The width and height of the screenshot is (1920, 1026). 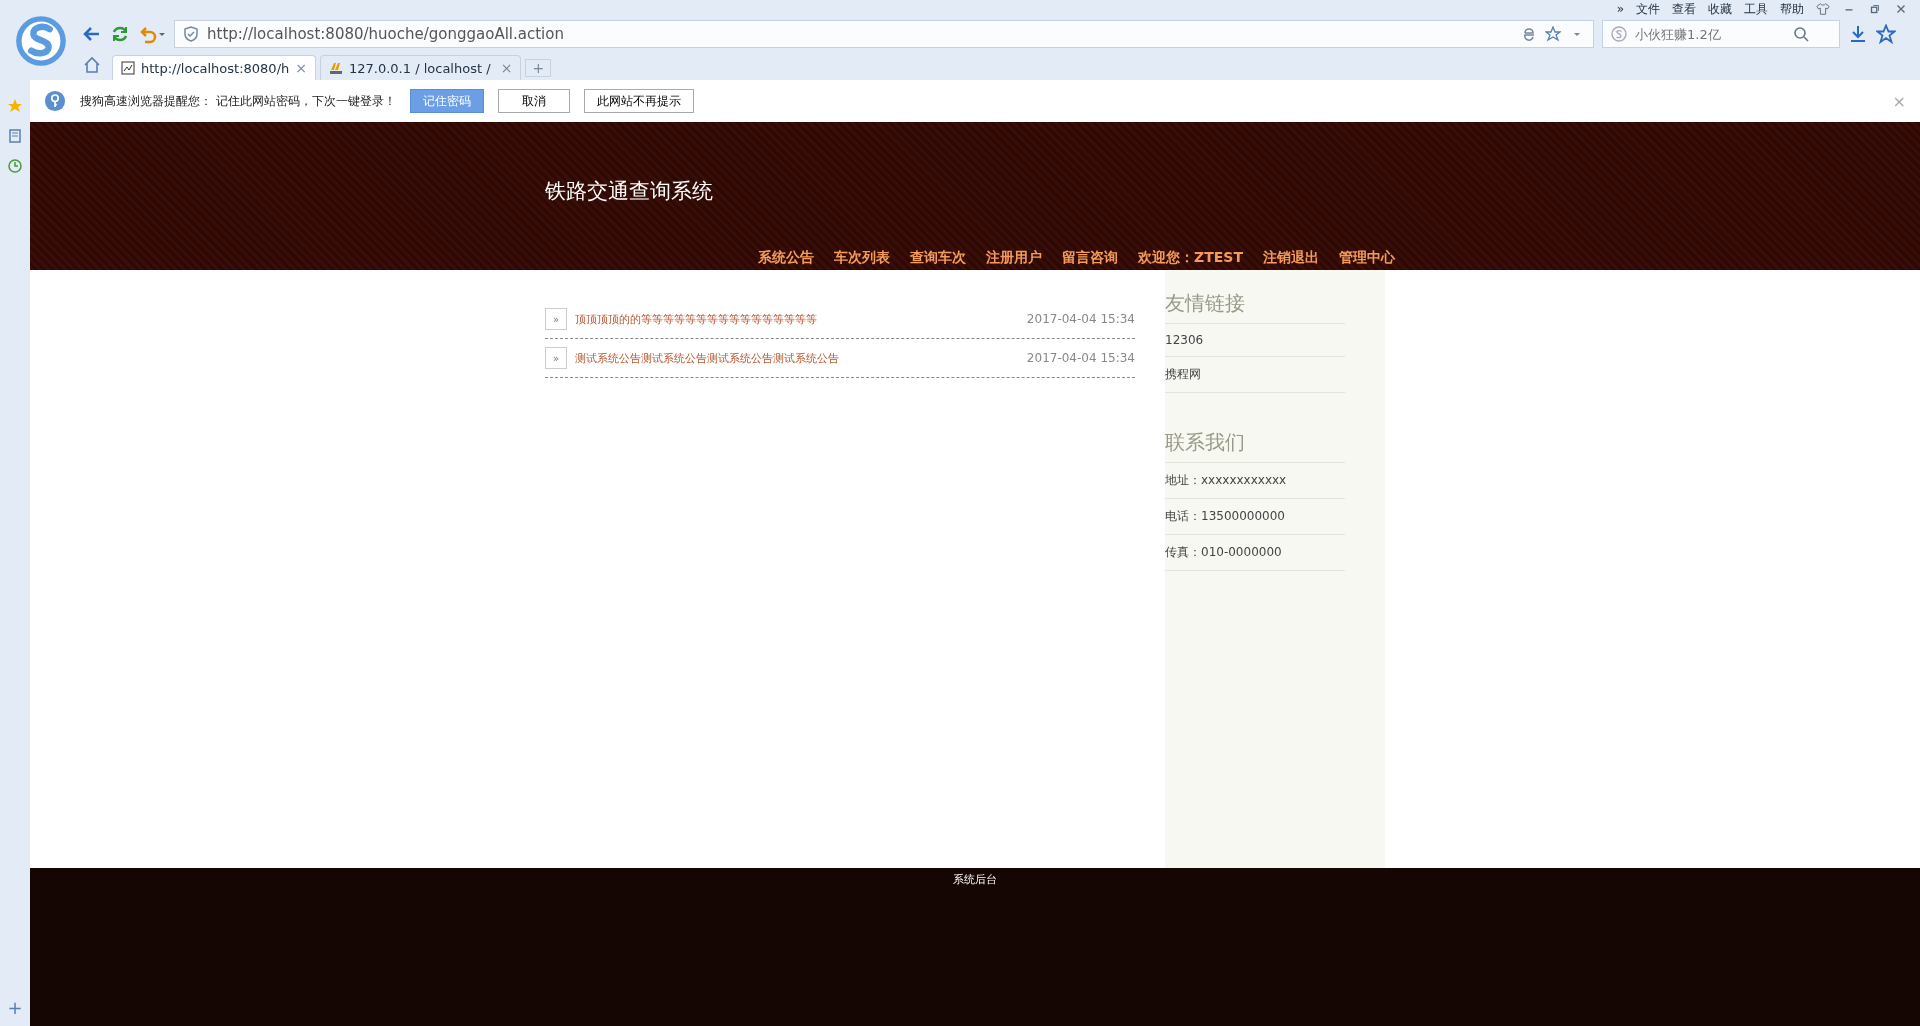 What do you see at coordinates (1684, 9) in the screenshot?
I see `menu-item: 查看` at bounding box center [1684, 9].